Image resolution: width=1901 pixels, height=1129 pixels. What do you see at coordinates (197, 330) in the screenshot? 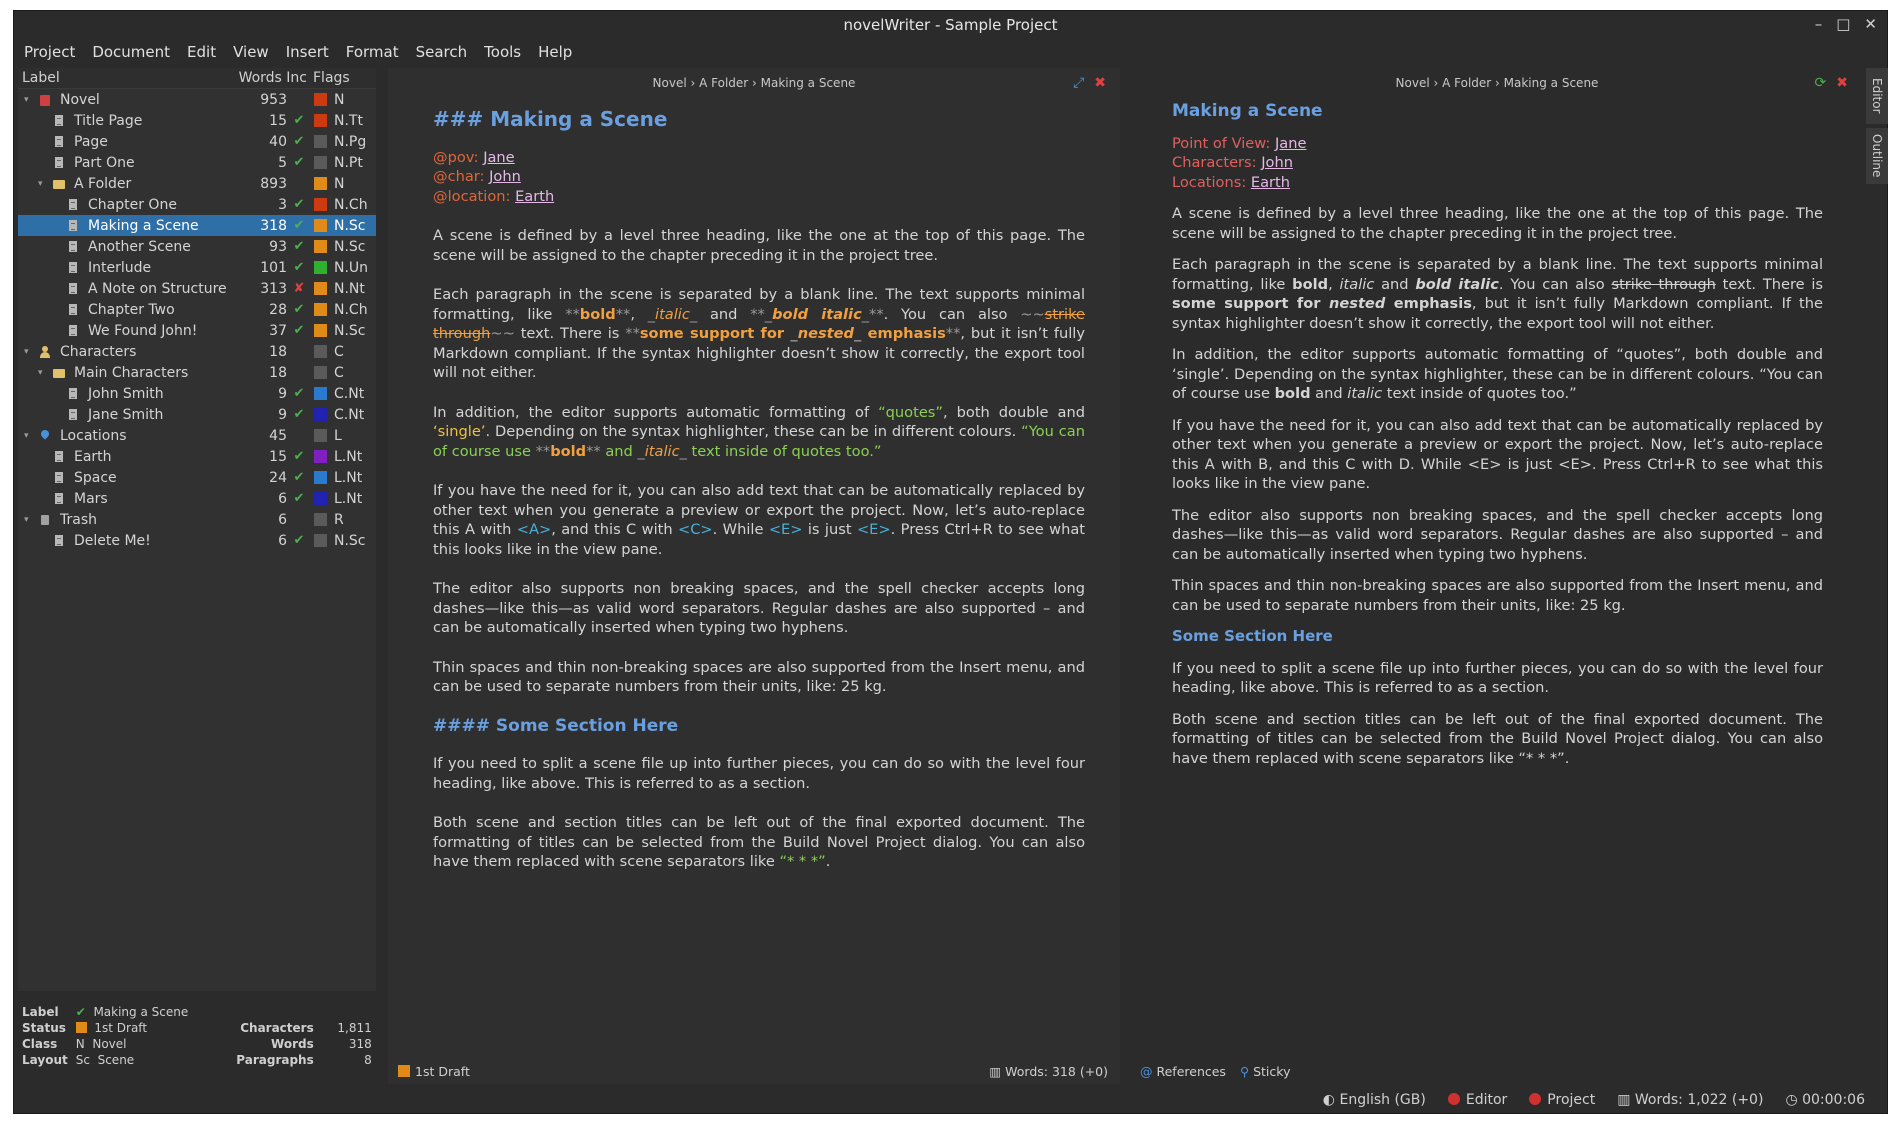
I see `tree-item: We Found John! 37 ✔ N.Sc` at bounding box center [197, 330].